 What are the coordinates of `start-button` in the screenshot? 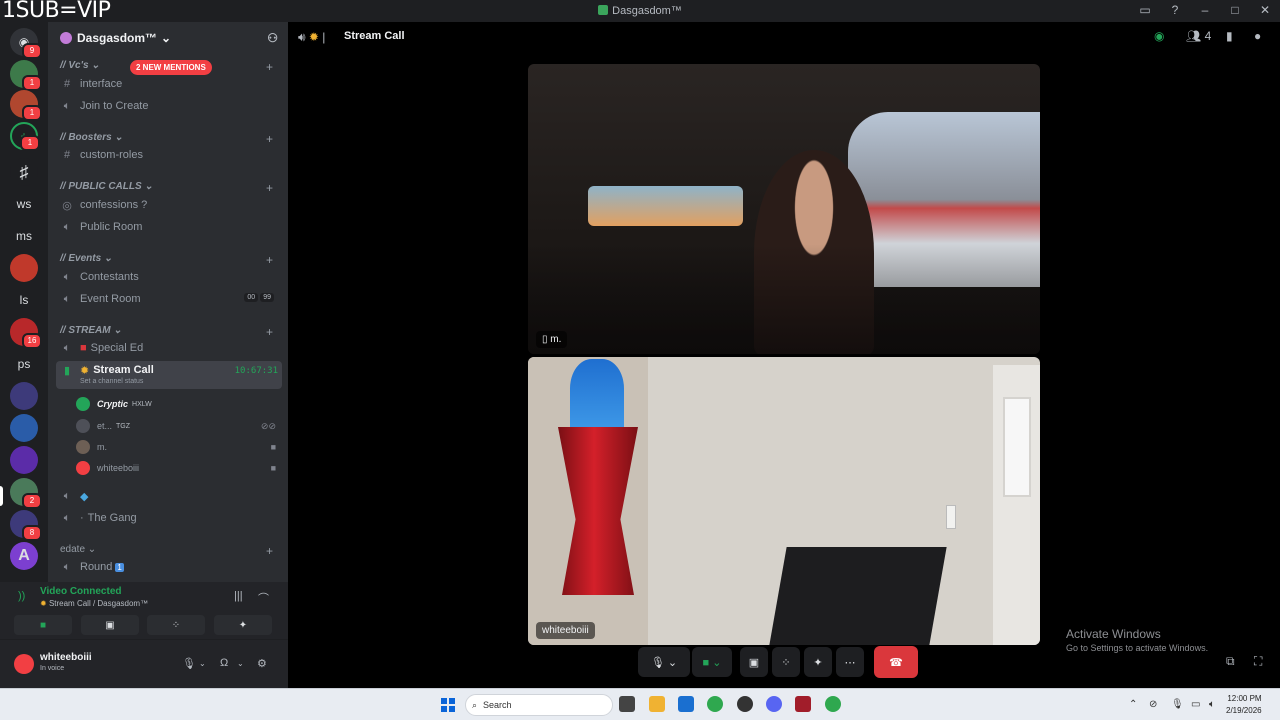 It's located at (448, 705).